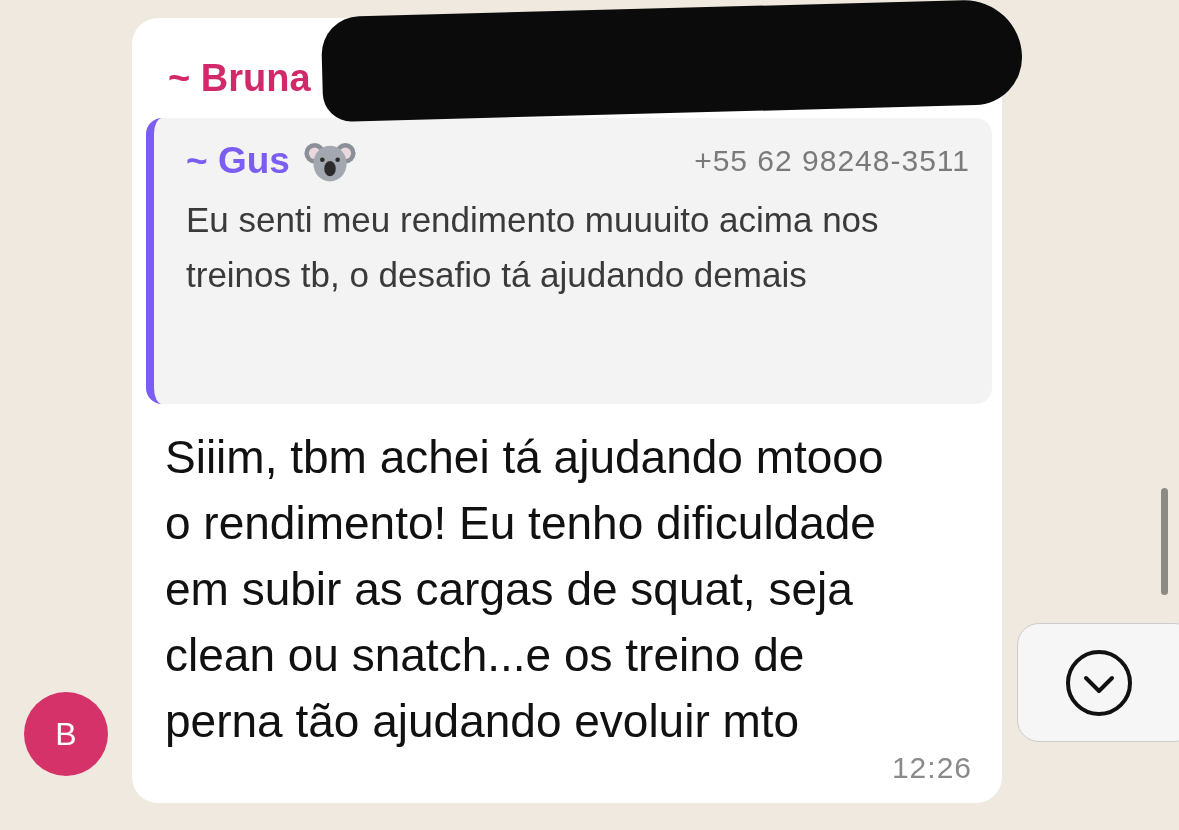  Describe the element at coordinates (66, 734) in the screenshot. I see `avatar: B` at that location.